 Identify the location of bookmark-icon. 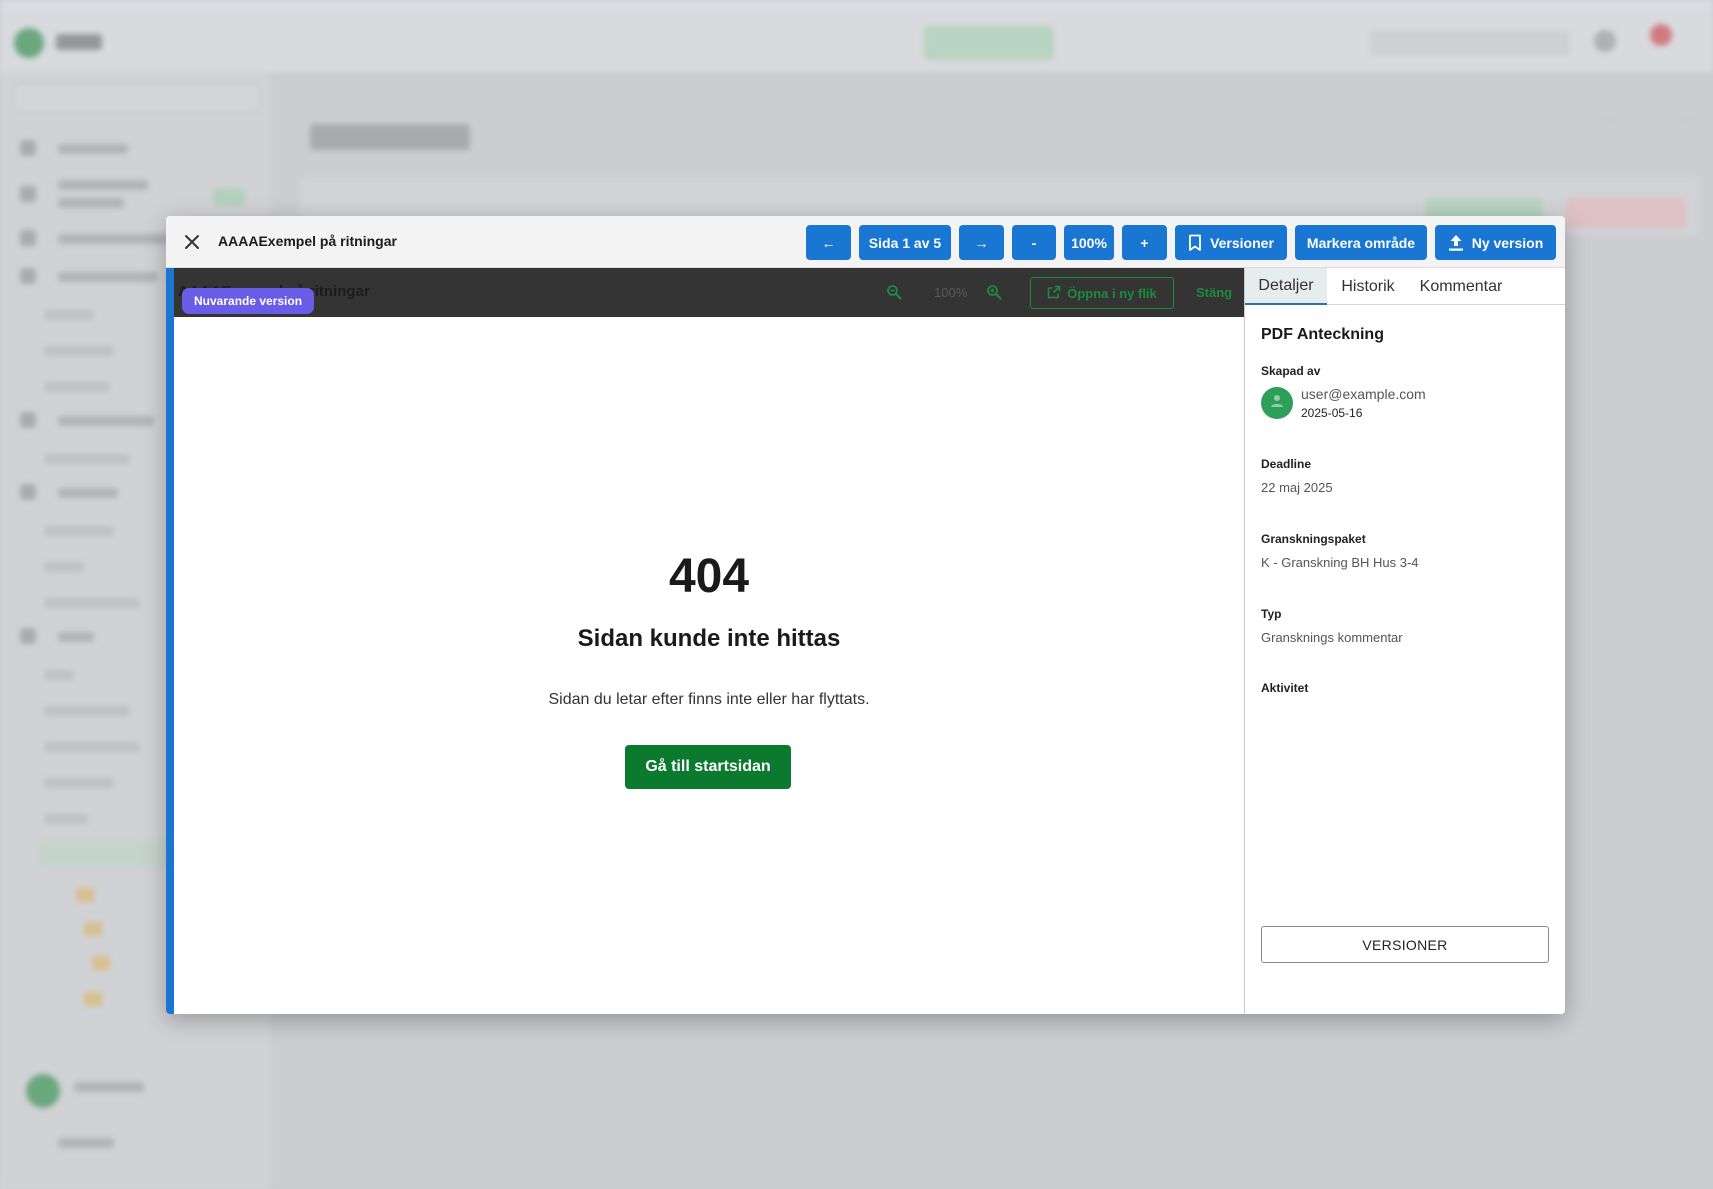
(1195, 243).